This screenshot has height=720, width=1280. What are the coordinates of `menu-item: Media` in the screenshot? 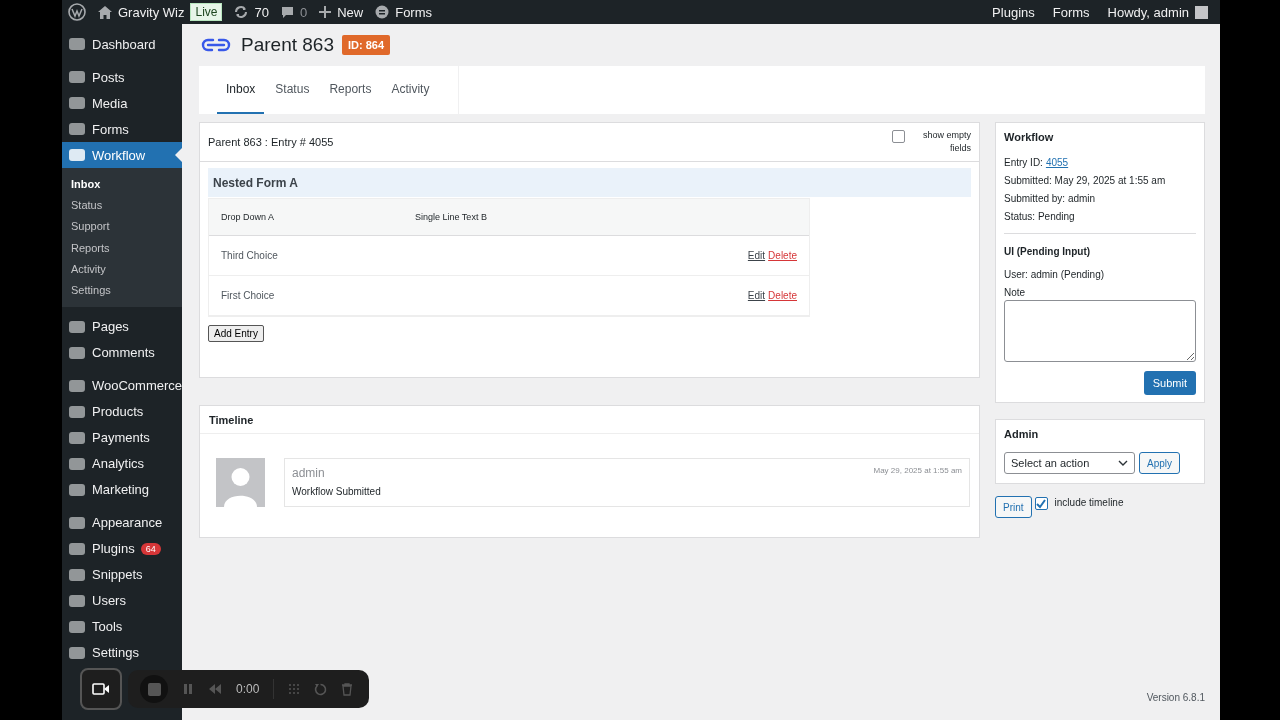 It's located at (122, 103).